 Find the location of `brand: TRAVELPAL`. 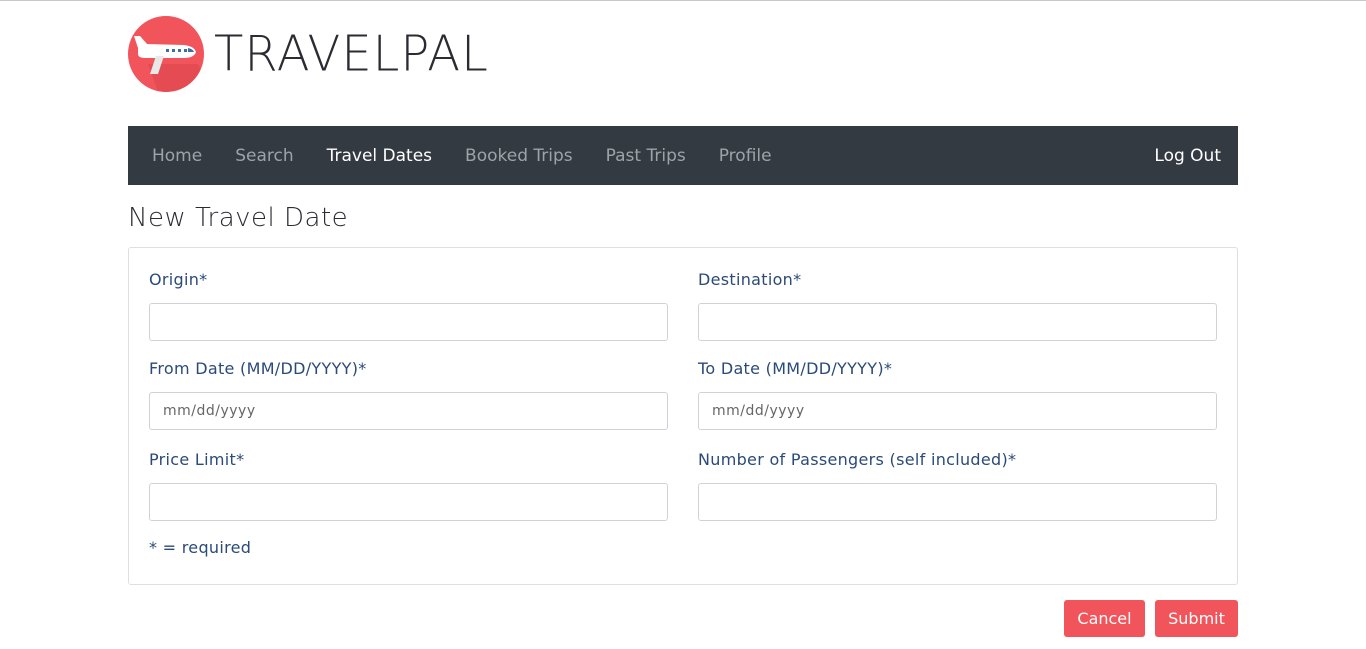

brand: TRAVELPAL is located at coordinates (308, 54).